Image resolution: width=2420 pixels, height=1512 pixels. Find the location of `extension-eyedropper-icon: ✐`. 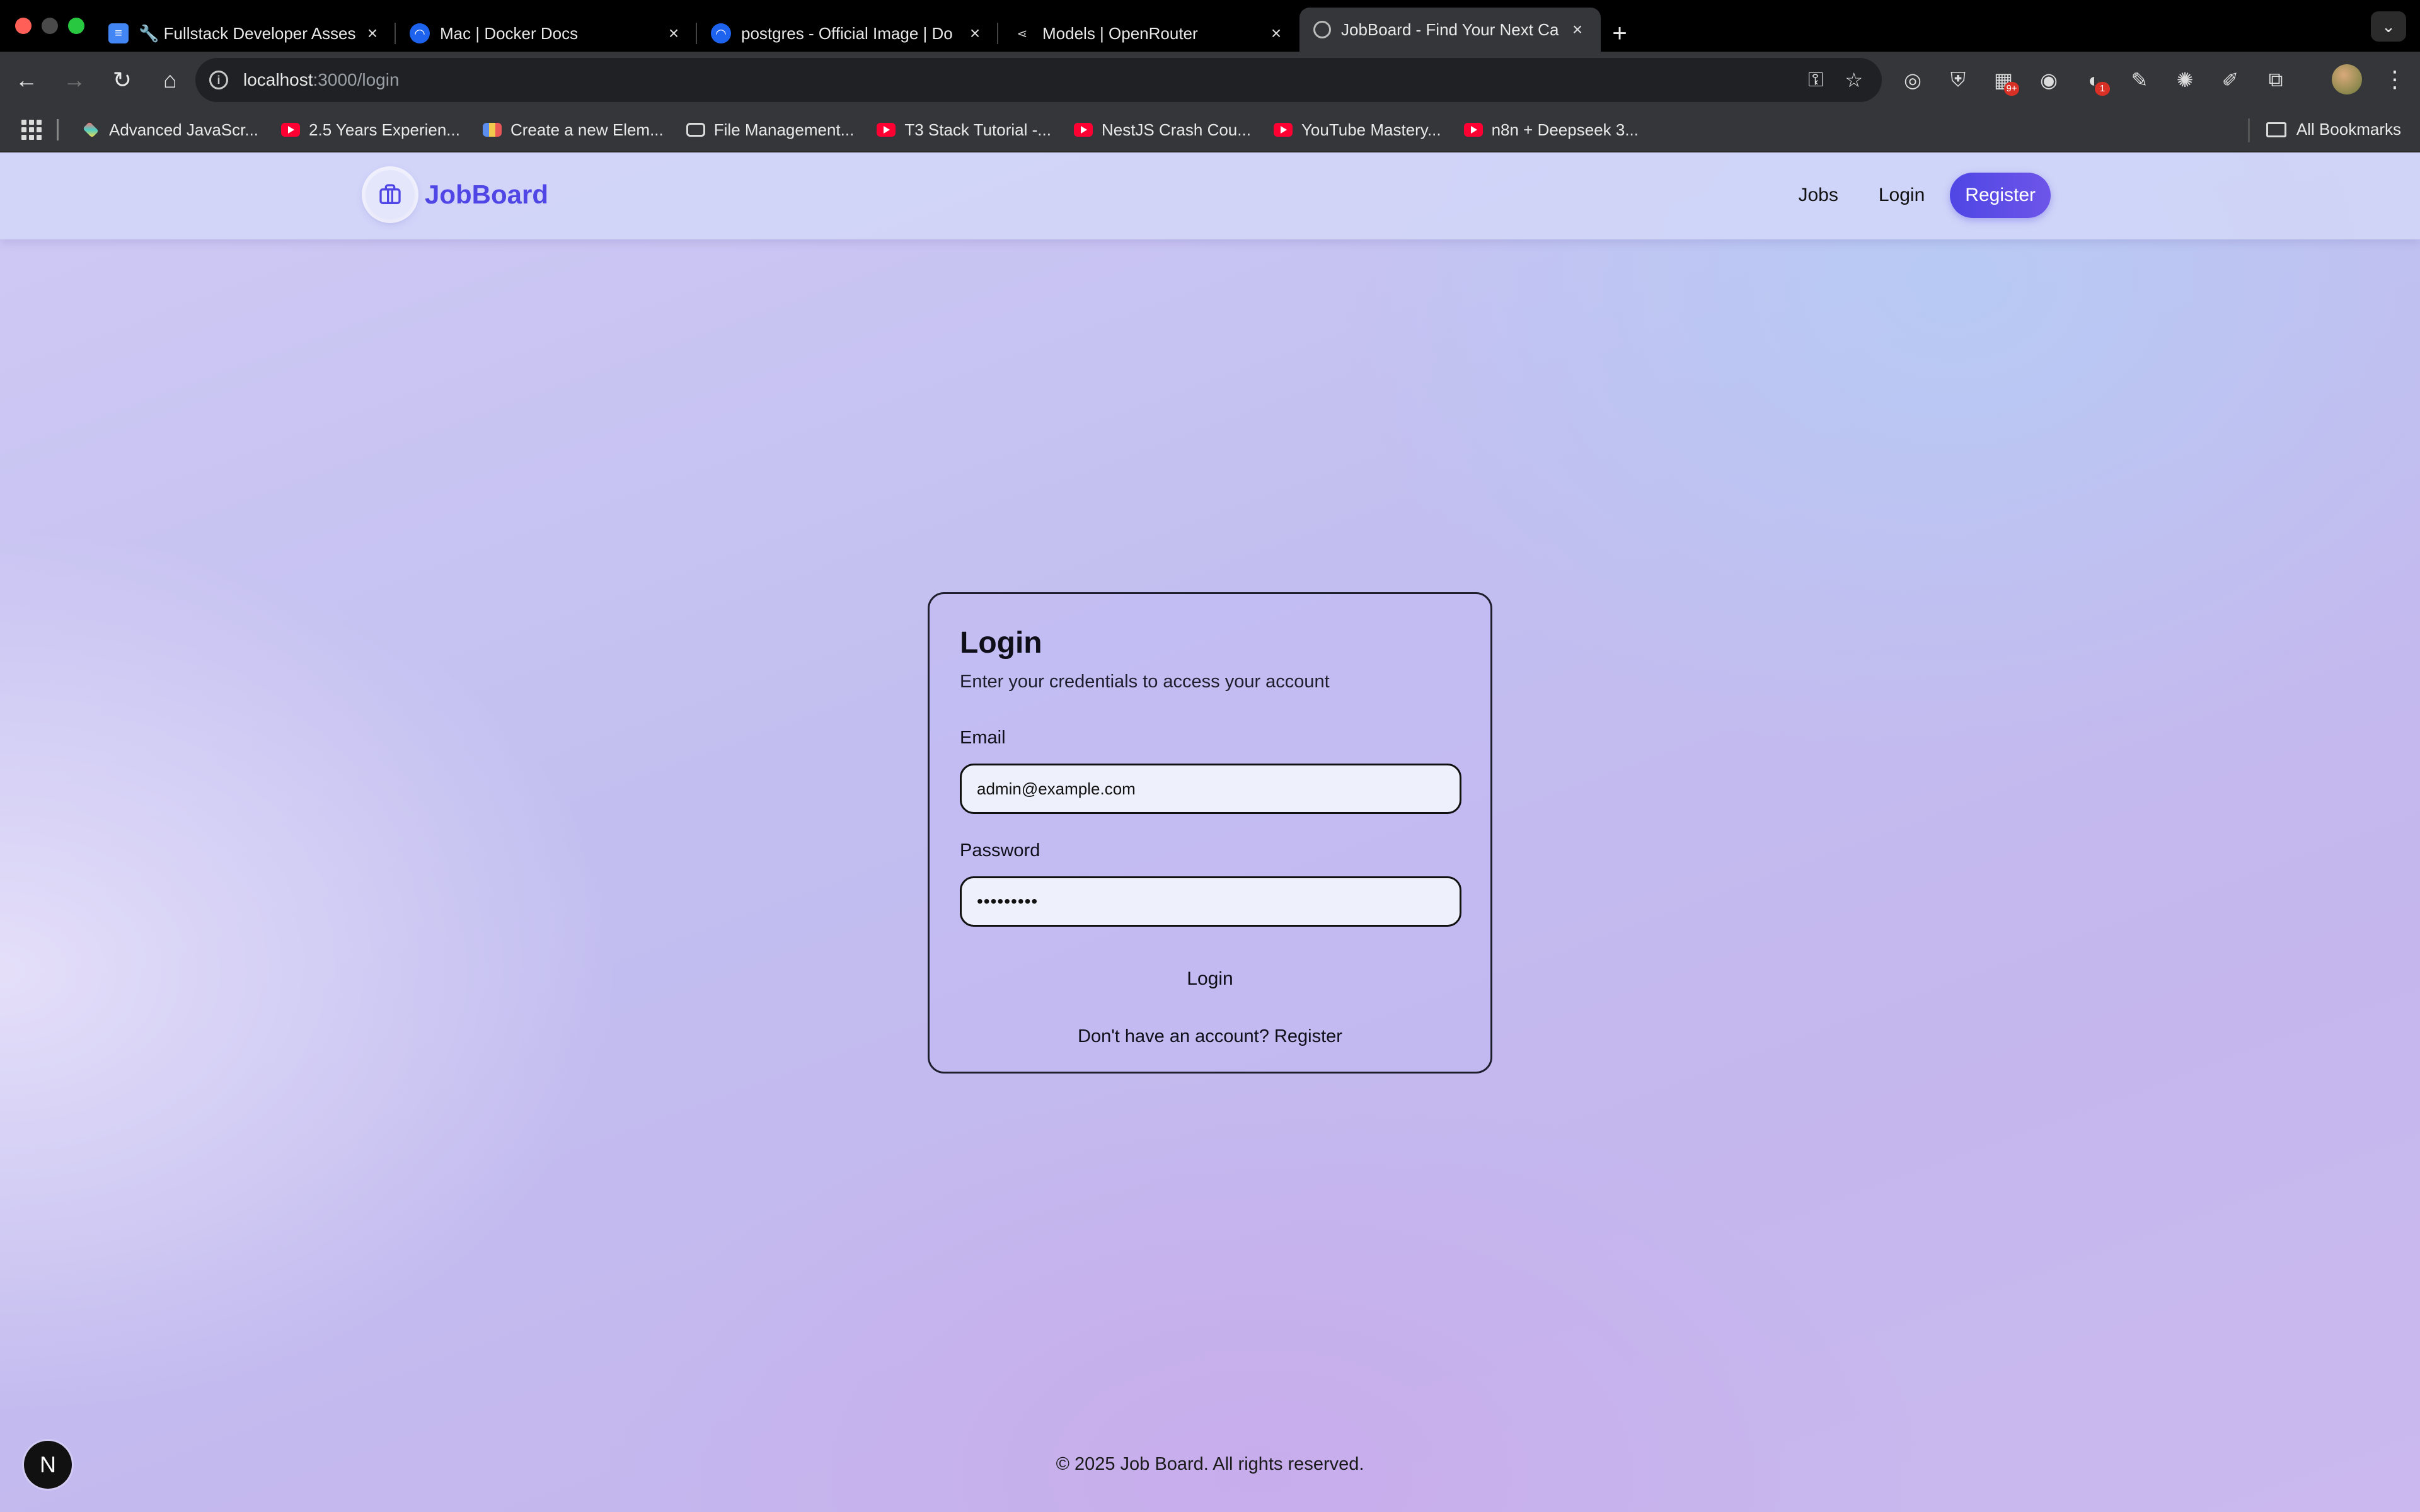

extension-eyedropper-icon: ✐ is located at coordinates (2230, 80).